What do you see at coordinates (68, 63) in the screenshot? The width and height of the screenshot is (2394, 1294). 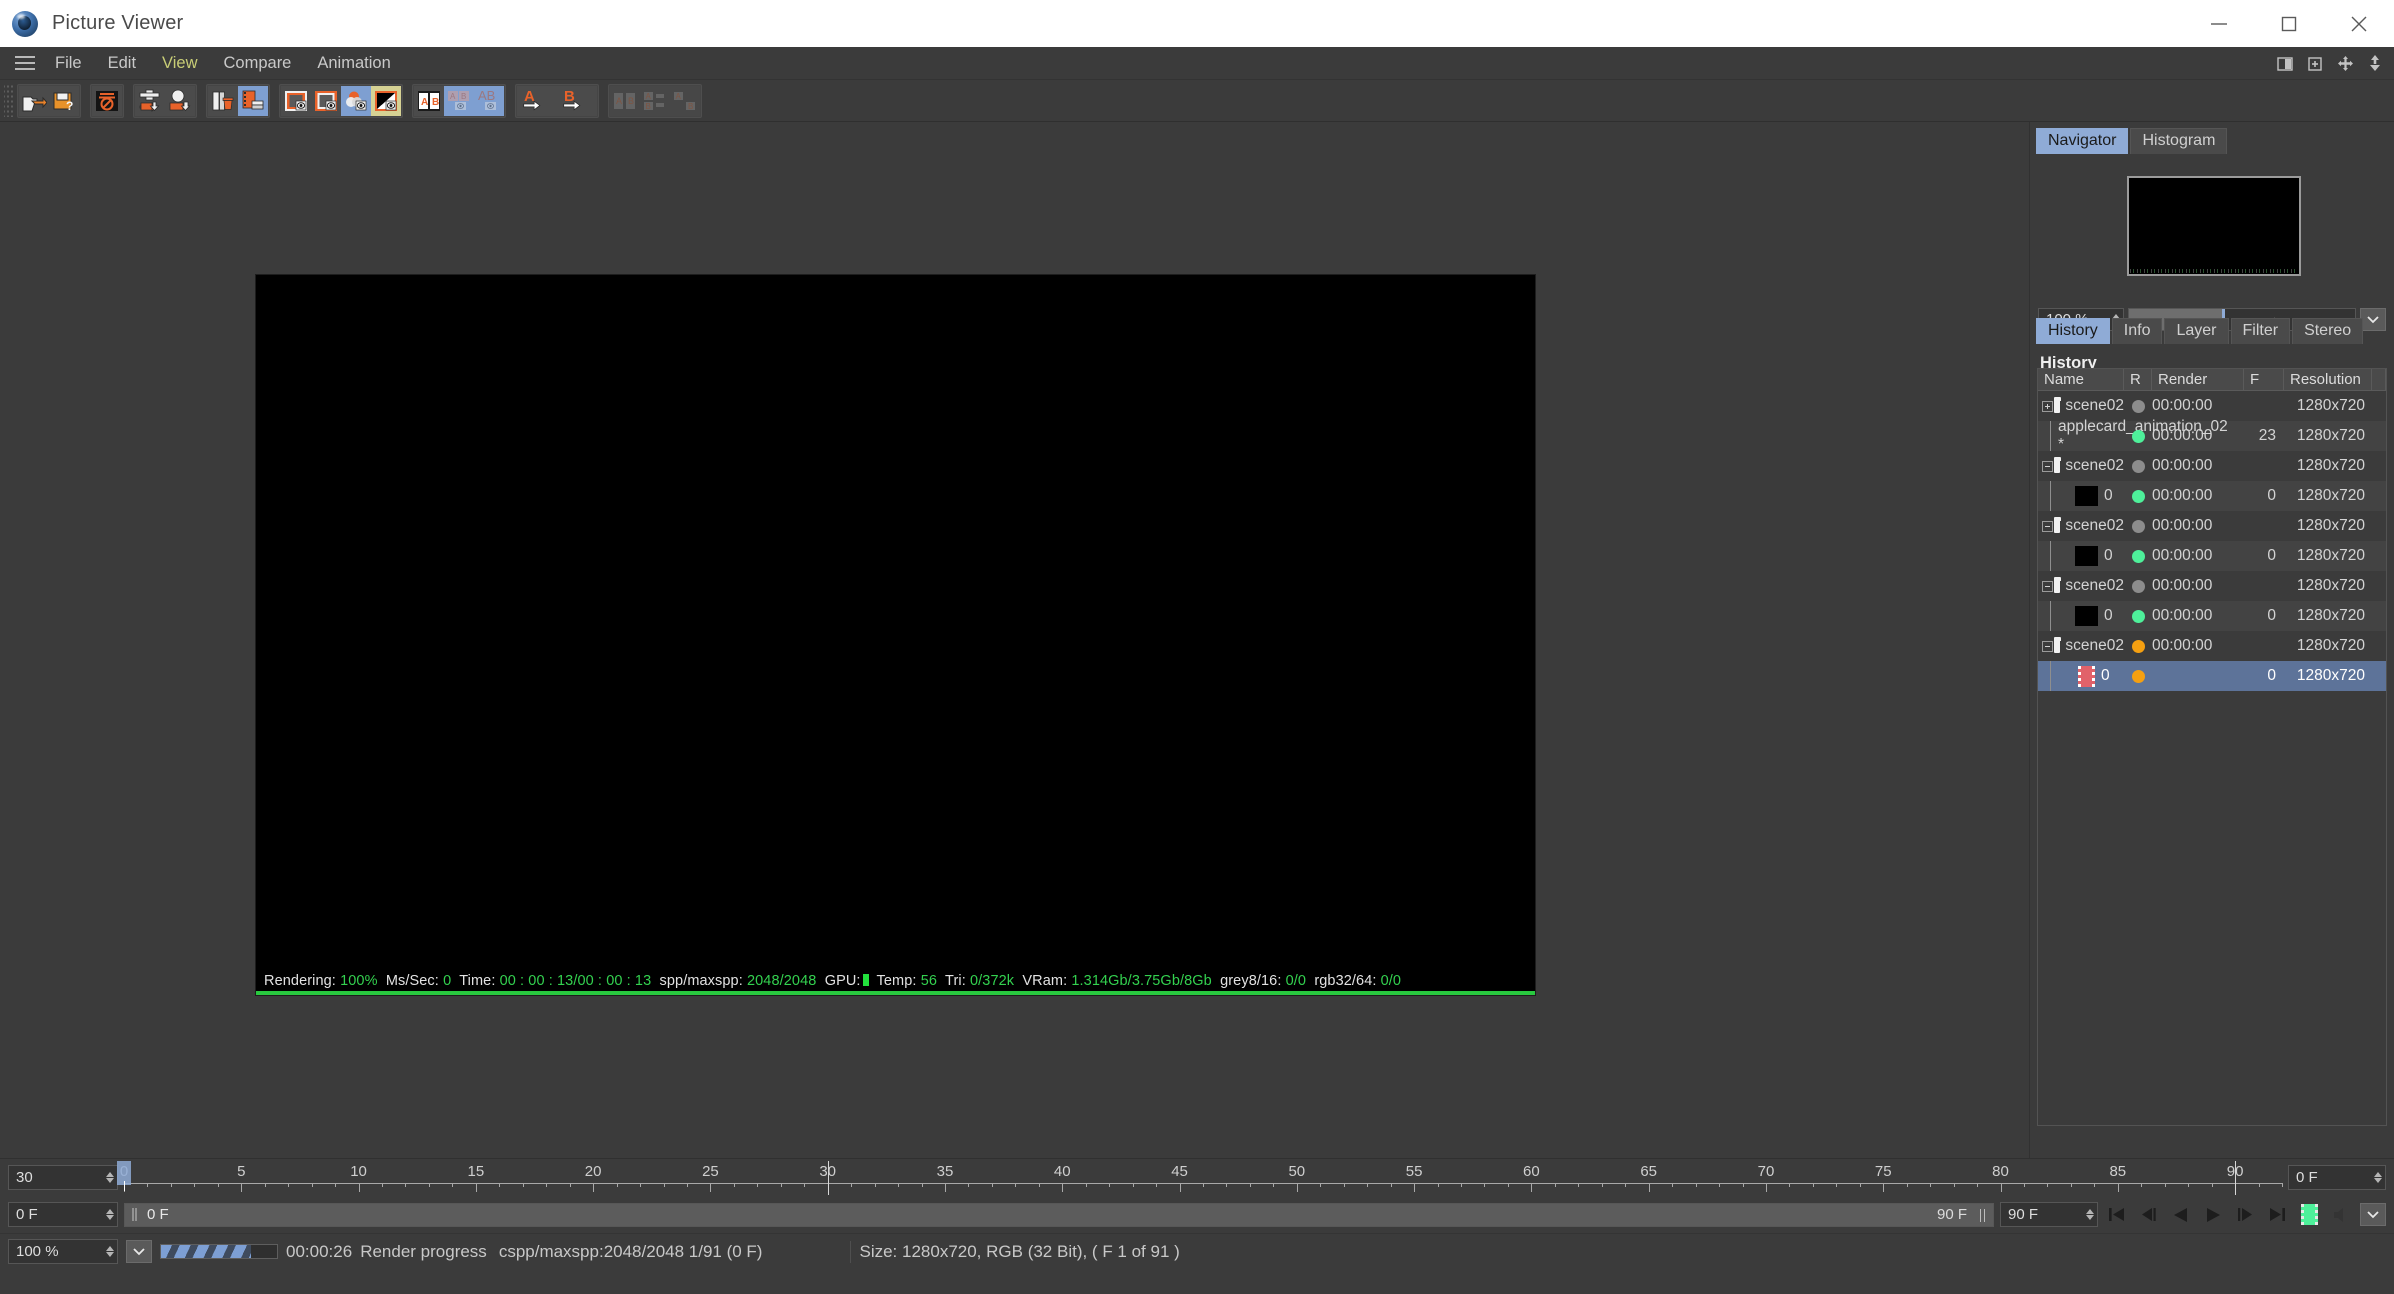 I see `menu-file: File` at bounding box center [68, 63].